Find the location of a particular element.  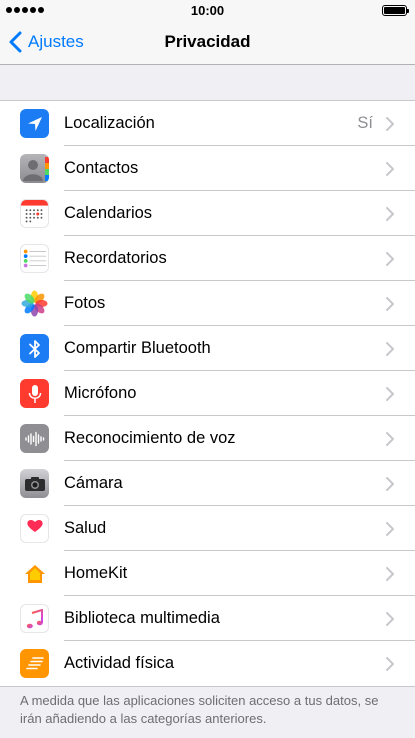

row-localizacion: Localización Sí is located at coordinates (207, 123).